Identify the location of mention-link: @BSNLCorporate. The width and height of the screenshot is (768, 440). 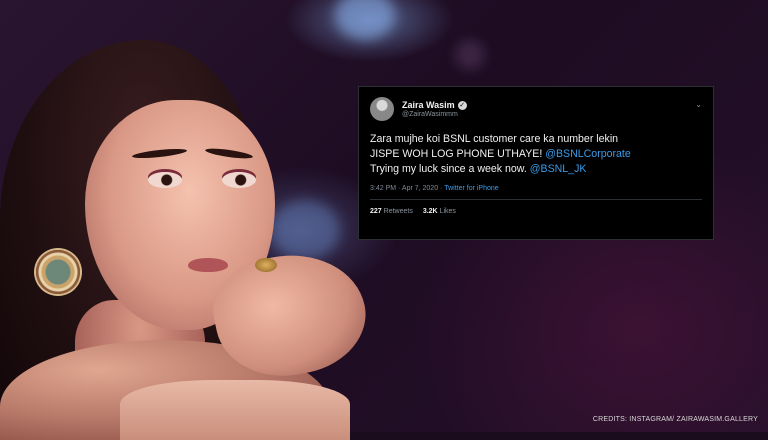
(588, 154).